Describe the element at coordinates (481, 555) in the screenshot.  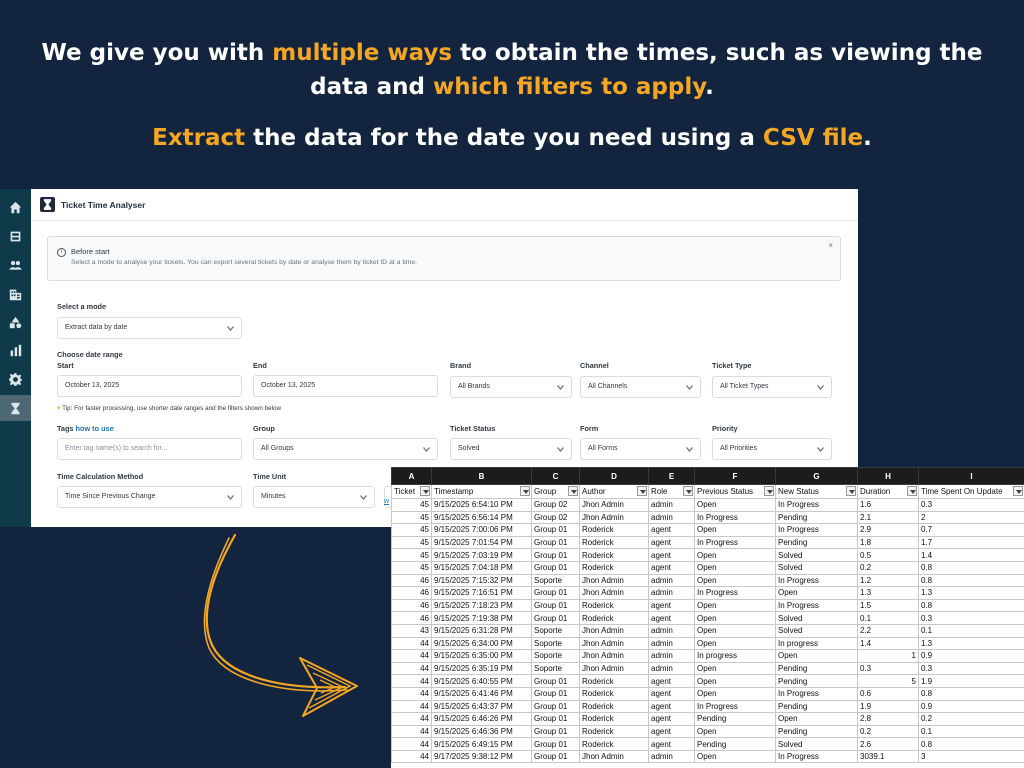
I see `table-cell: 9/15/2025 7:03:19 PM` at that location.